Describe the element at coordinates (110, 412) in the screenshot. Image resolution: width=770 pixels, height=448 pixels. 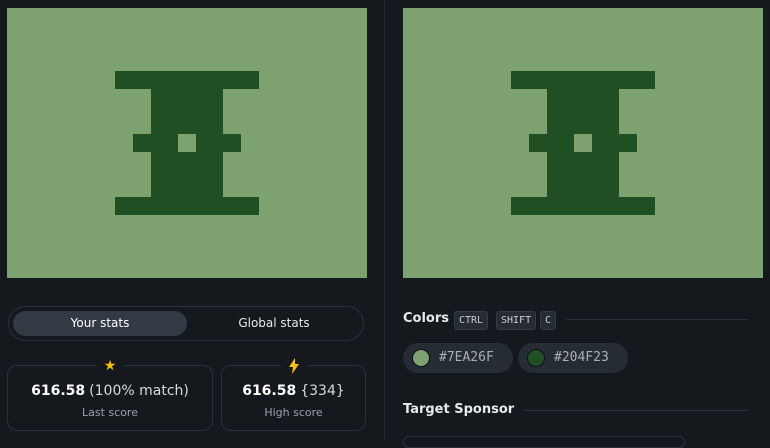
I see `last-score-caption: Last score` at that location.